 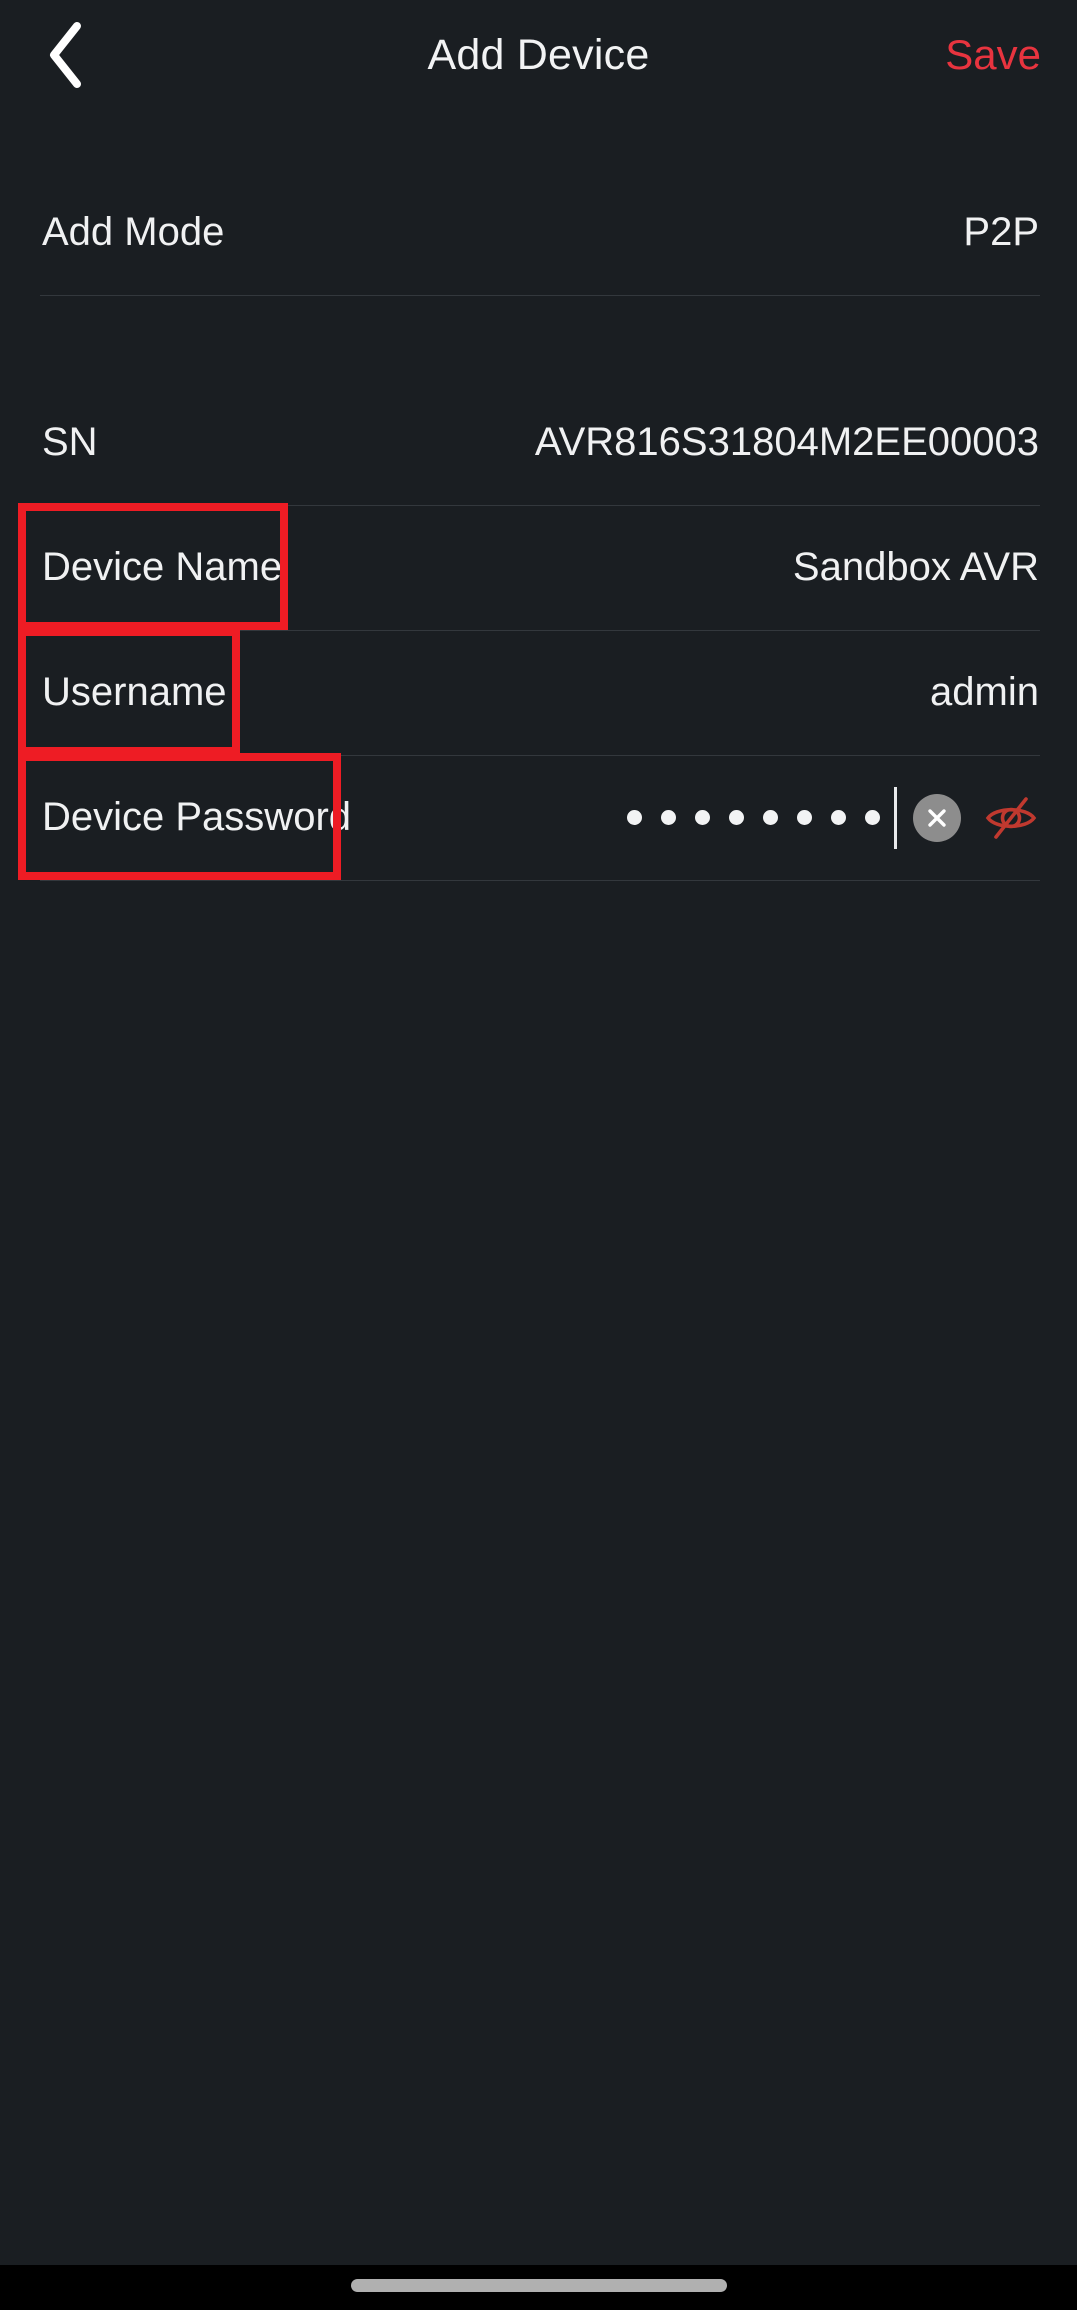 What do you see at coordinates (197, 817) in the screenshot?
I see `device-password-label: Device Password` at bounding box center [197, 817].